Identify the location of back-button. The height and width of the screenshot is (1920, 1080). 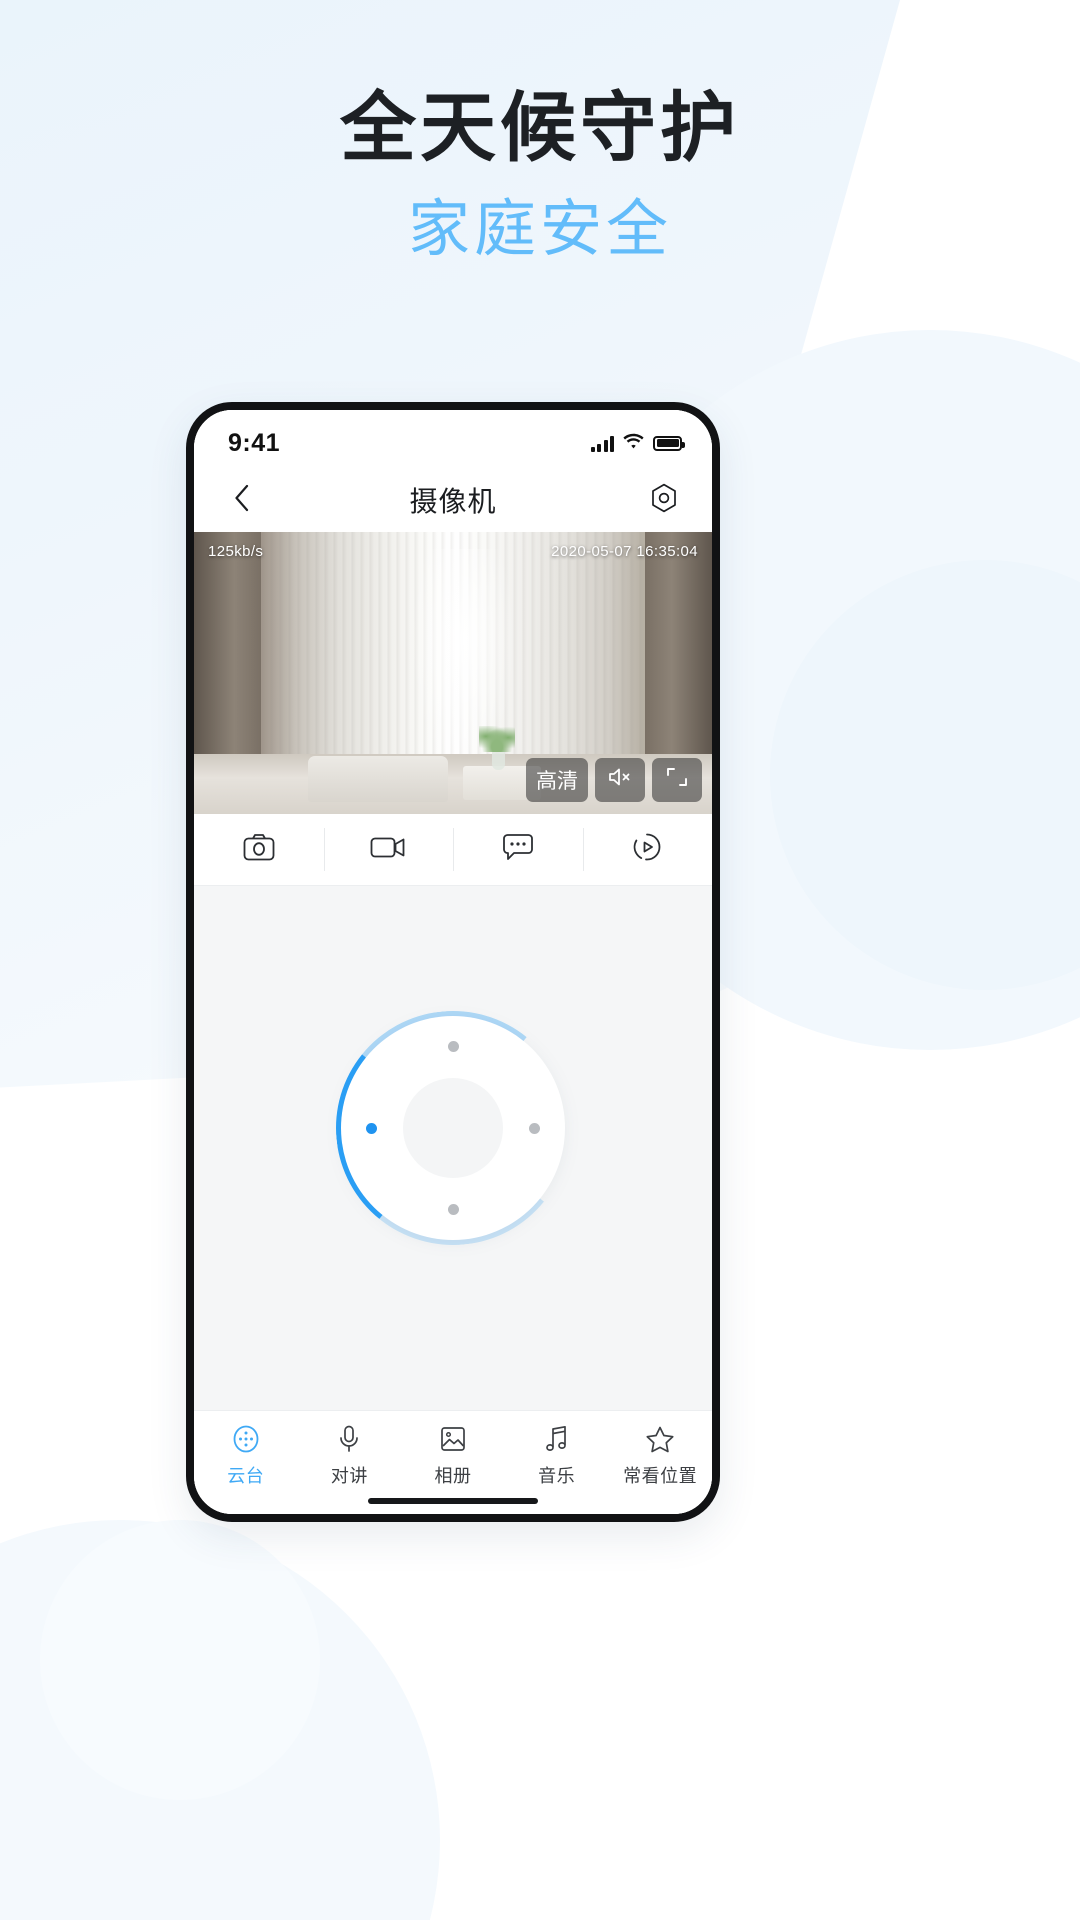
(242, 500).